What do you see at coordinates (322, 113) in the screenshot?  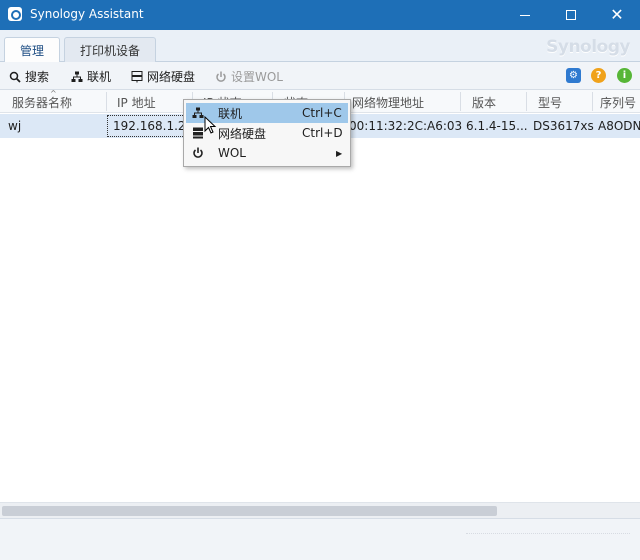 I see `menu-item-shortcut: Ctrl+C` at bounding box center [322, 113].